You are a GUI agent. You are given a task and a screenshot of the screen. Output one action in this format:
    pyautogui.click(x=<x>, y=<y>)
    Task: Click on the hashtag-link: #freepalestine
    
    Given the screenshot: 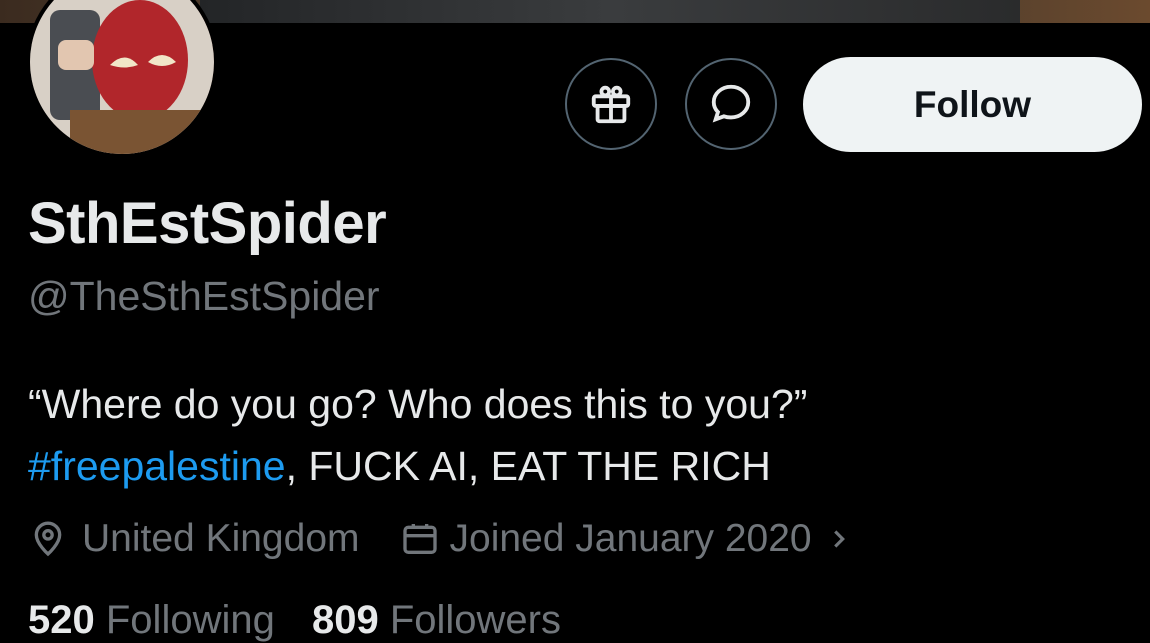 What is the action you would take?
    pyautogui.click(x=157, y=466)
    